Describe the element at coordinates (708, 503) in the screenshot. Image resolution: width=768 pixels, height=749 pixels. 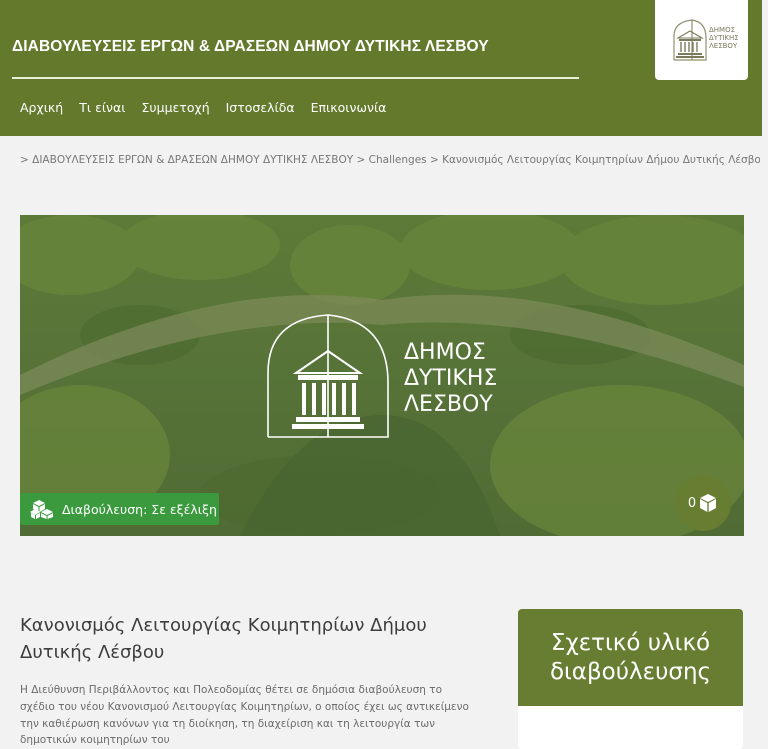
I see `cube-icon` at that location.